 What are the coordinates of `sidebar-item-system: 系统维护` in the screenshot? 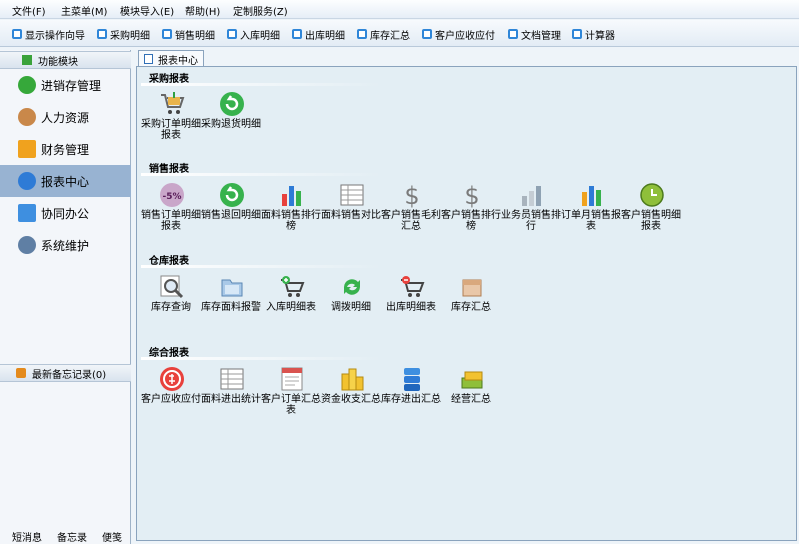 It's located at (65, 245).